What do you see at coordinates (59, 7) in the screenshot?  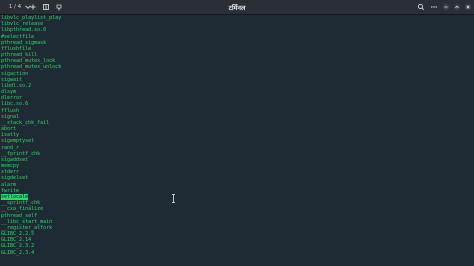 I see `pin-icon` at bounding box center [59, 7].